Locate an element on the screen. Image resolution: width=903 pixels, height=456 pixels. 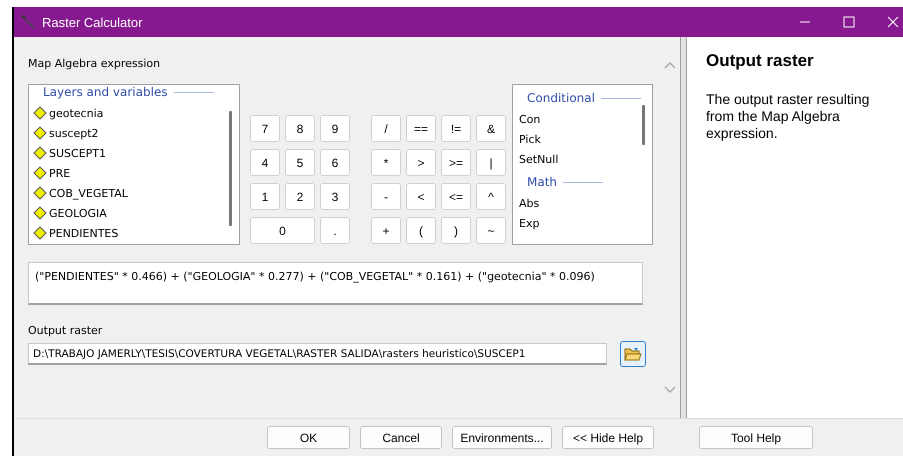
keypad-key: 7 is located at coordinates (265, 128).